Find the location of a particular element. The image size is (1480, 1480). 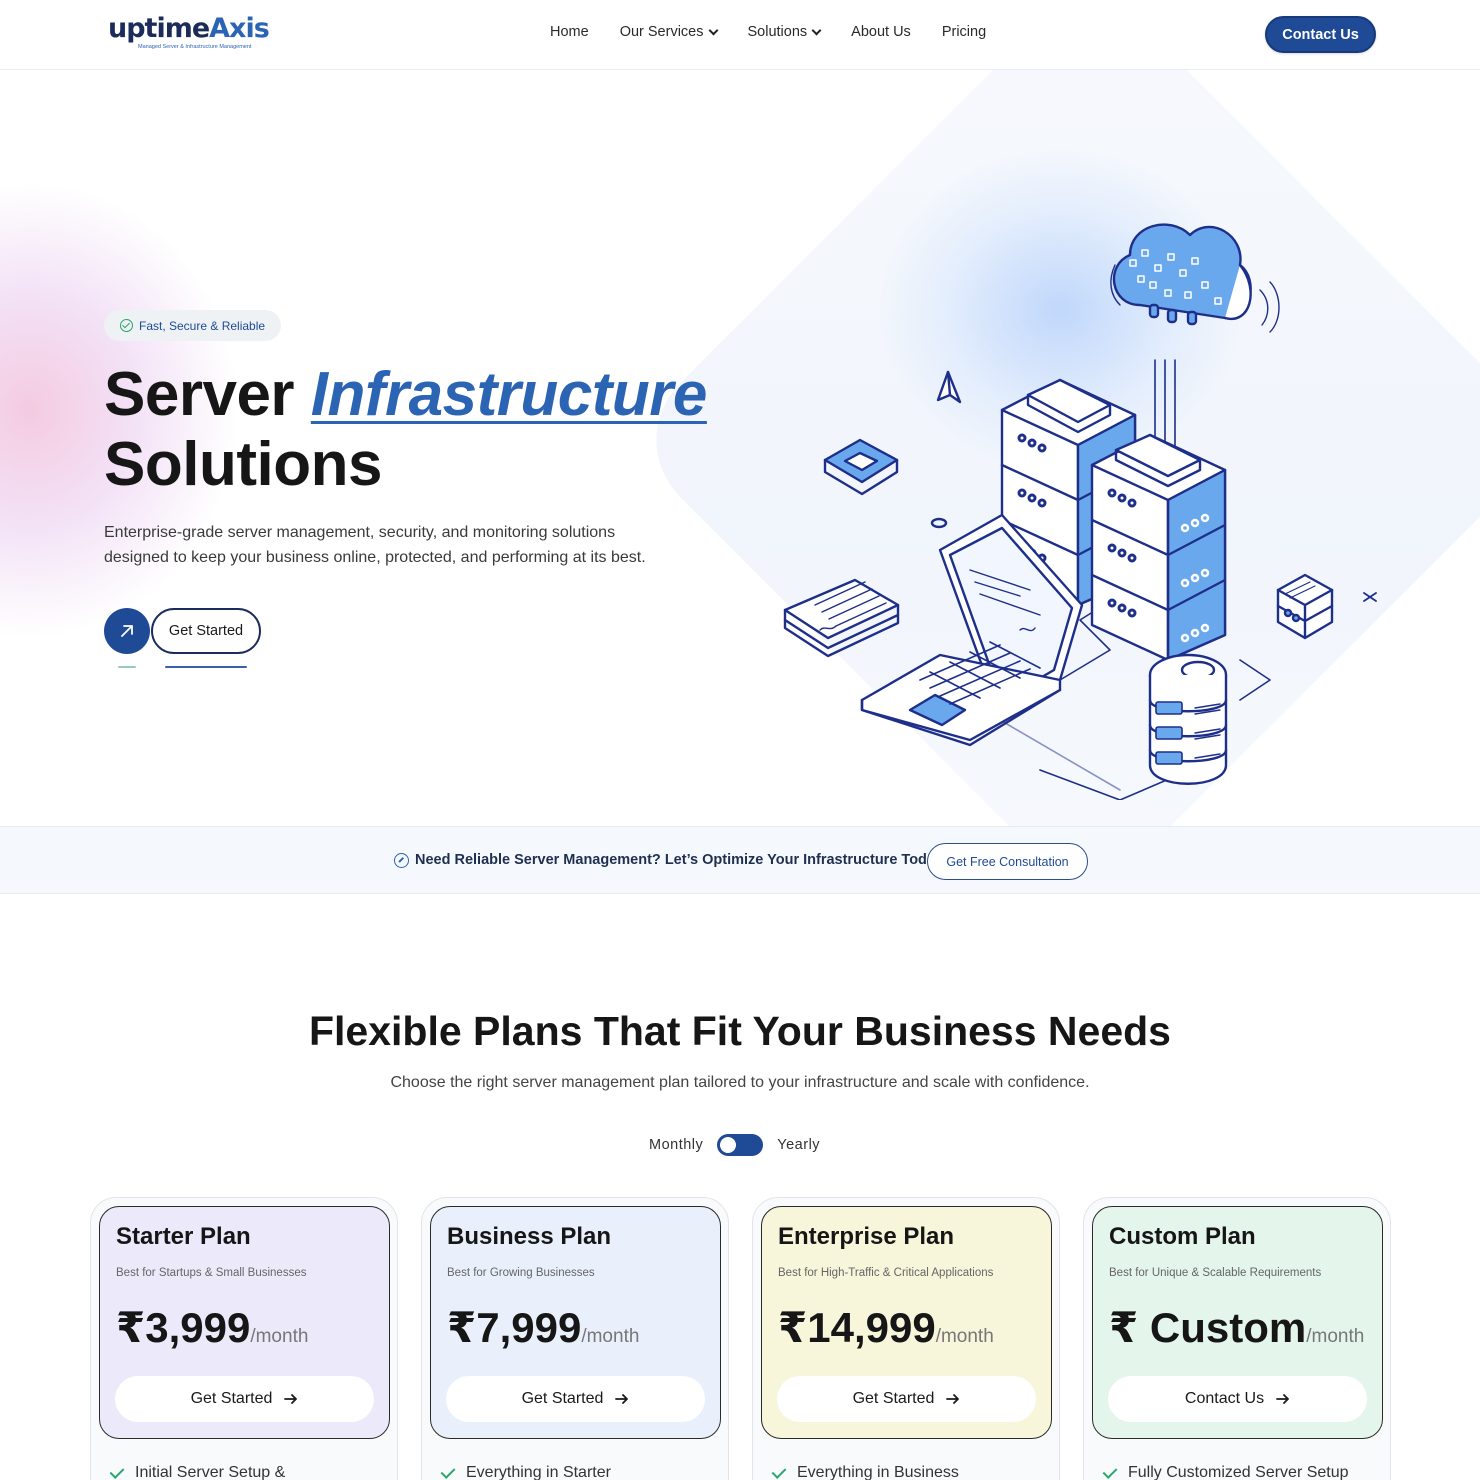

billing-toggle-group: Monthly Yearly is located at coordinates (734, 1145).